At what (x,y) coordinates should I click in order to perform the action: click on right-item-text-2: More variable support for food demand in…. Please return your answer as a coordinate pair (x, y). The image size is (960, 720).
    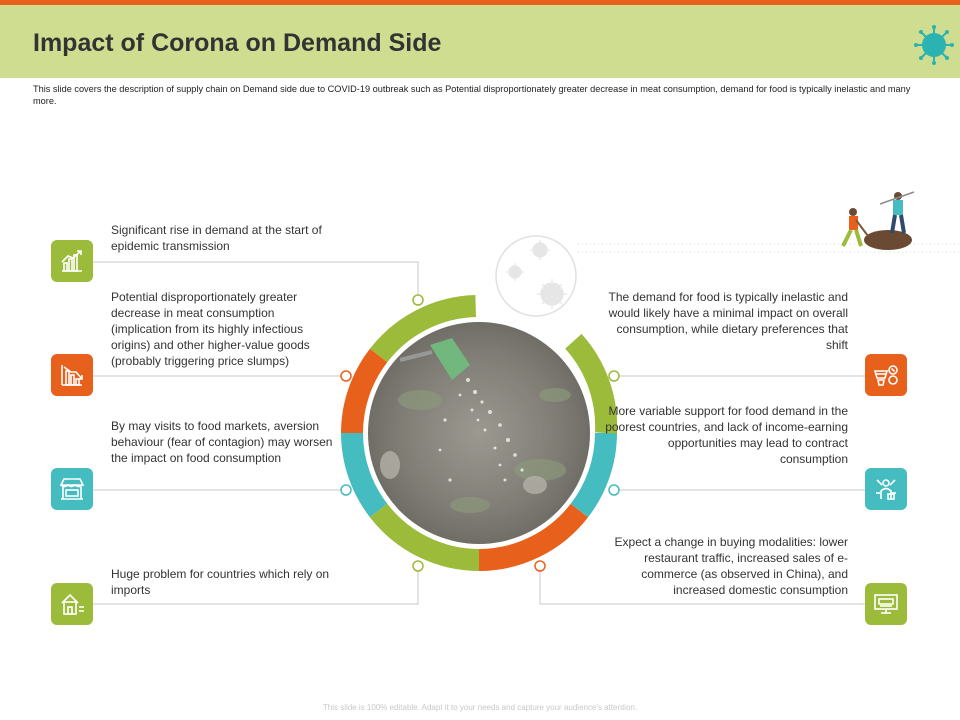
    Looking at the image, I should click on (726, 435).